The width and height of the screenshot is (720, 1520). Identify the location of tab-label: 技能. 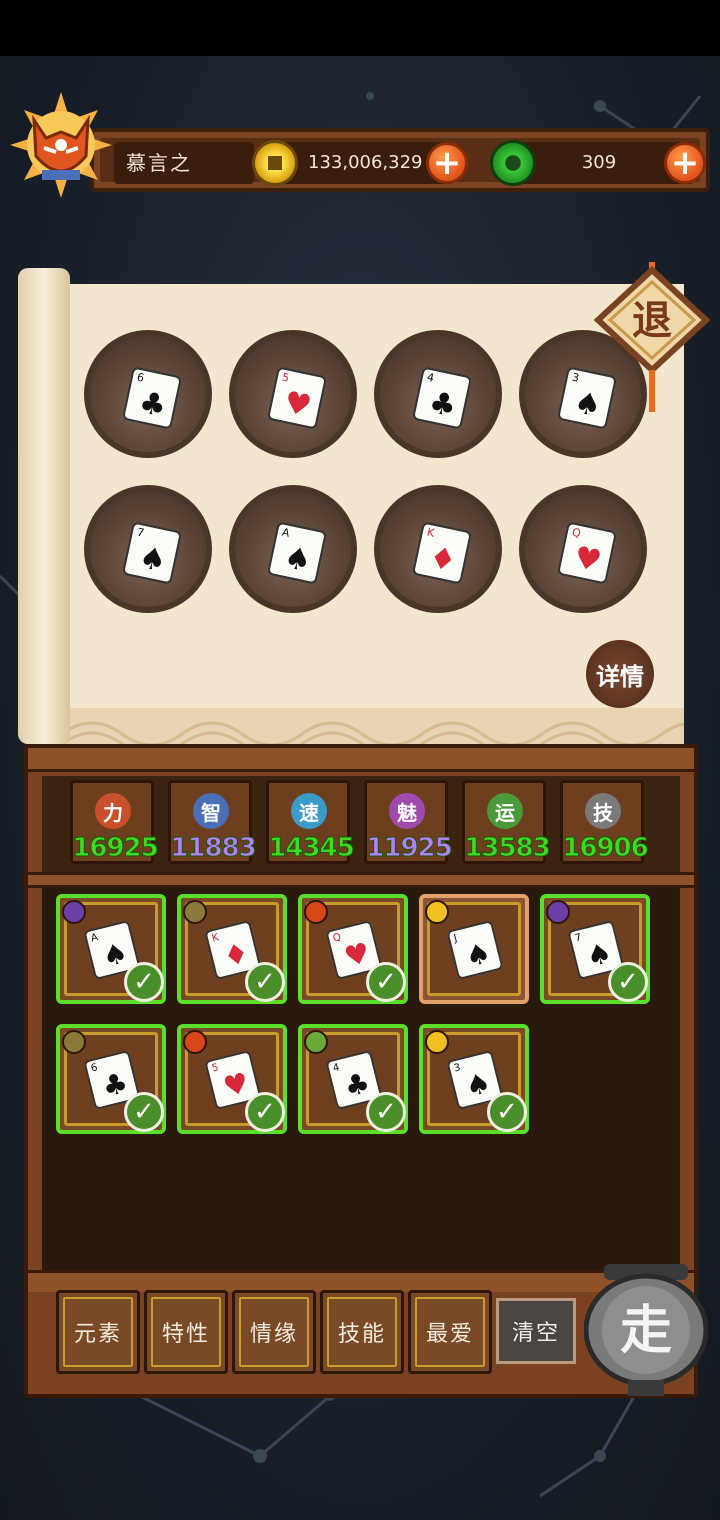
(361, 1334).